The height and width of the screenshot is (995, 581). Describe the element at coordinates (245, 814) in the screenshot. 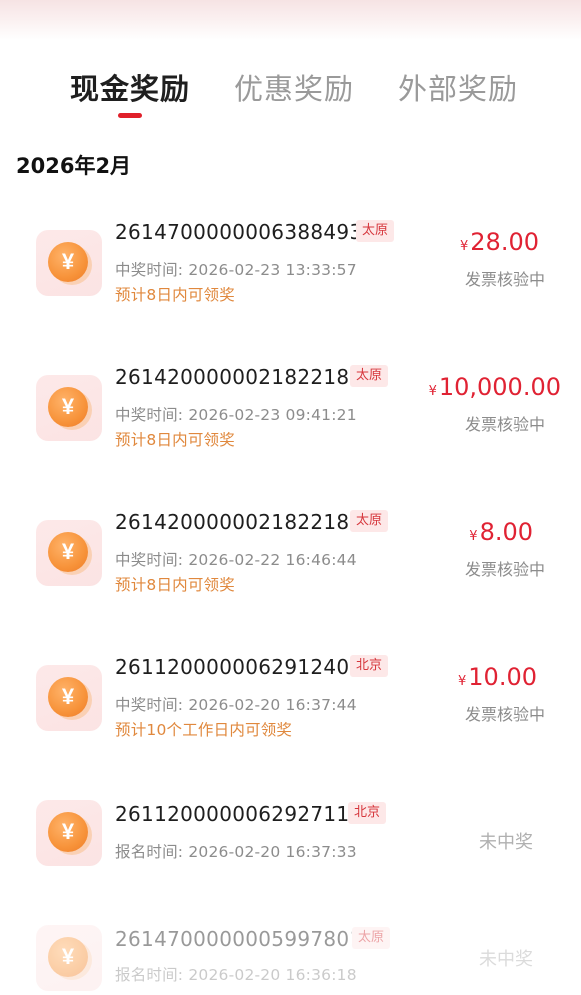

I see `order-number: 26112000000629271136` at that location.